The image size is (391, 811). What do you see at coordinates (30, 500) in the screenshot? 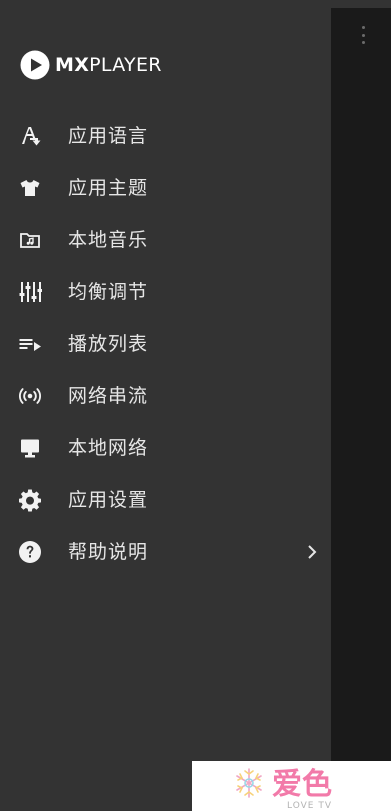
I see `gear-icon` at bounding box center [30, 500].